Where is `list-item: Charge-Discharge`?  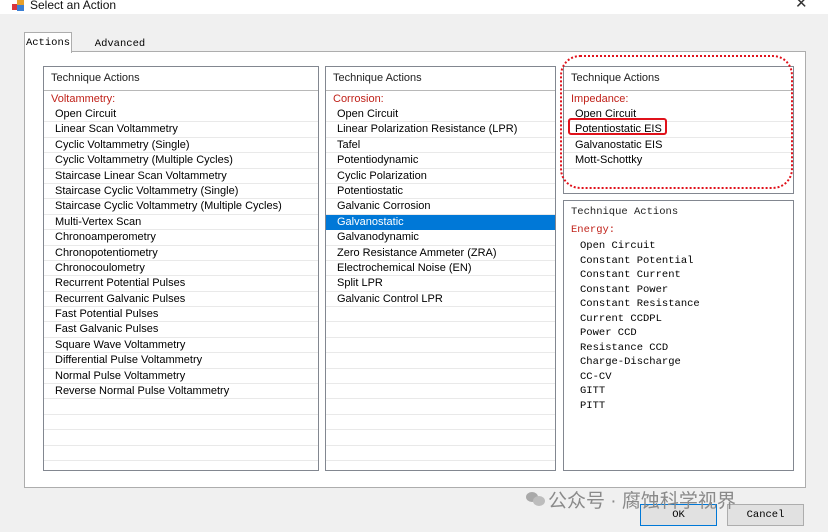 list-item: Charge-Discharge is located at coordinates (678, 362).